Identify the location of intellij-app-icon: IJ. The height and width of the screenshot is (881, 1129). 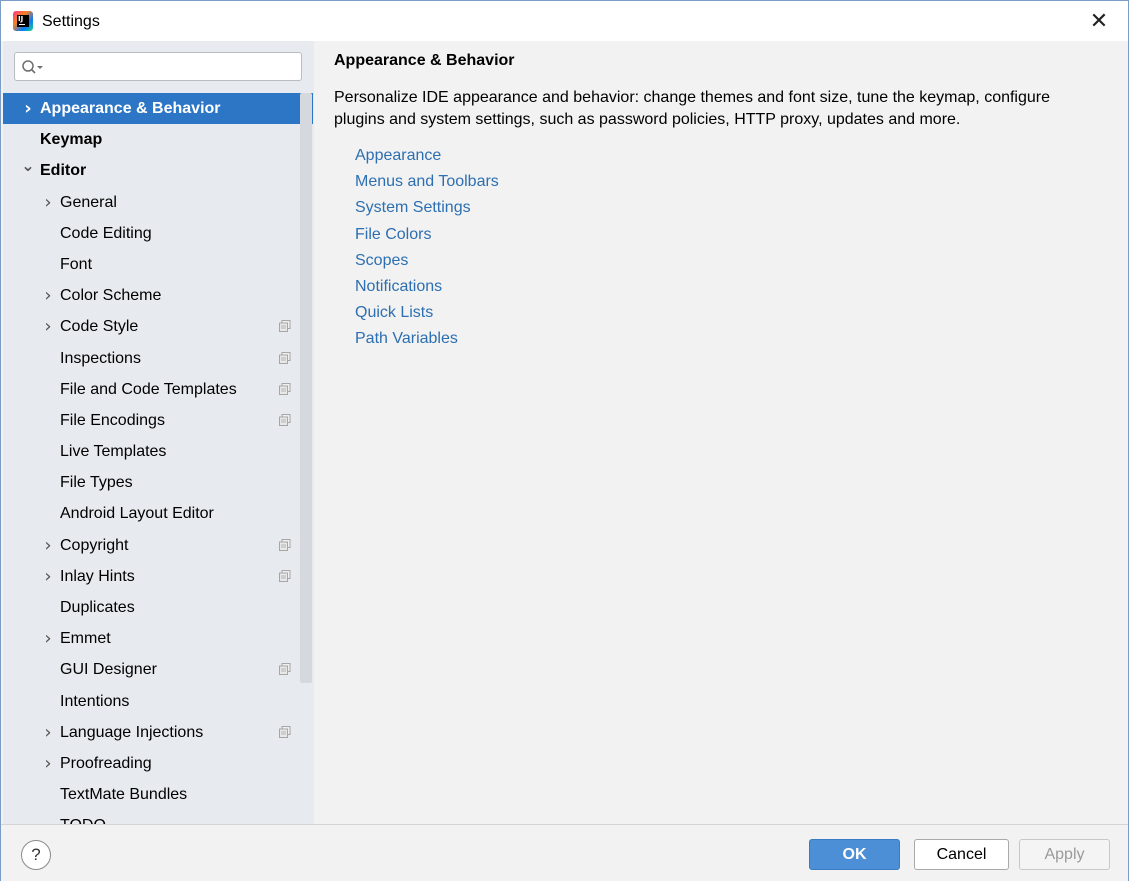
(23, 21).